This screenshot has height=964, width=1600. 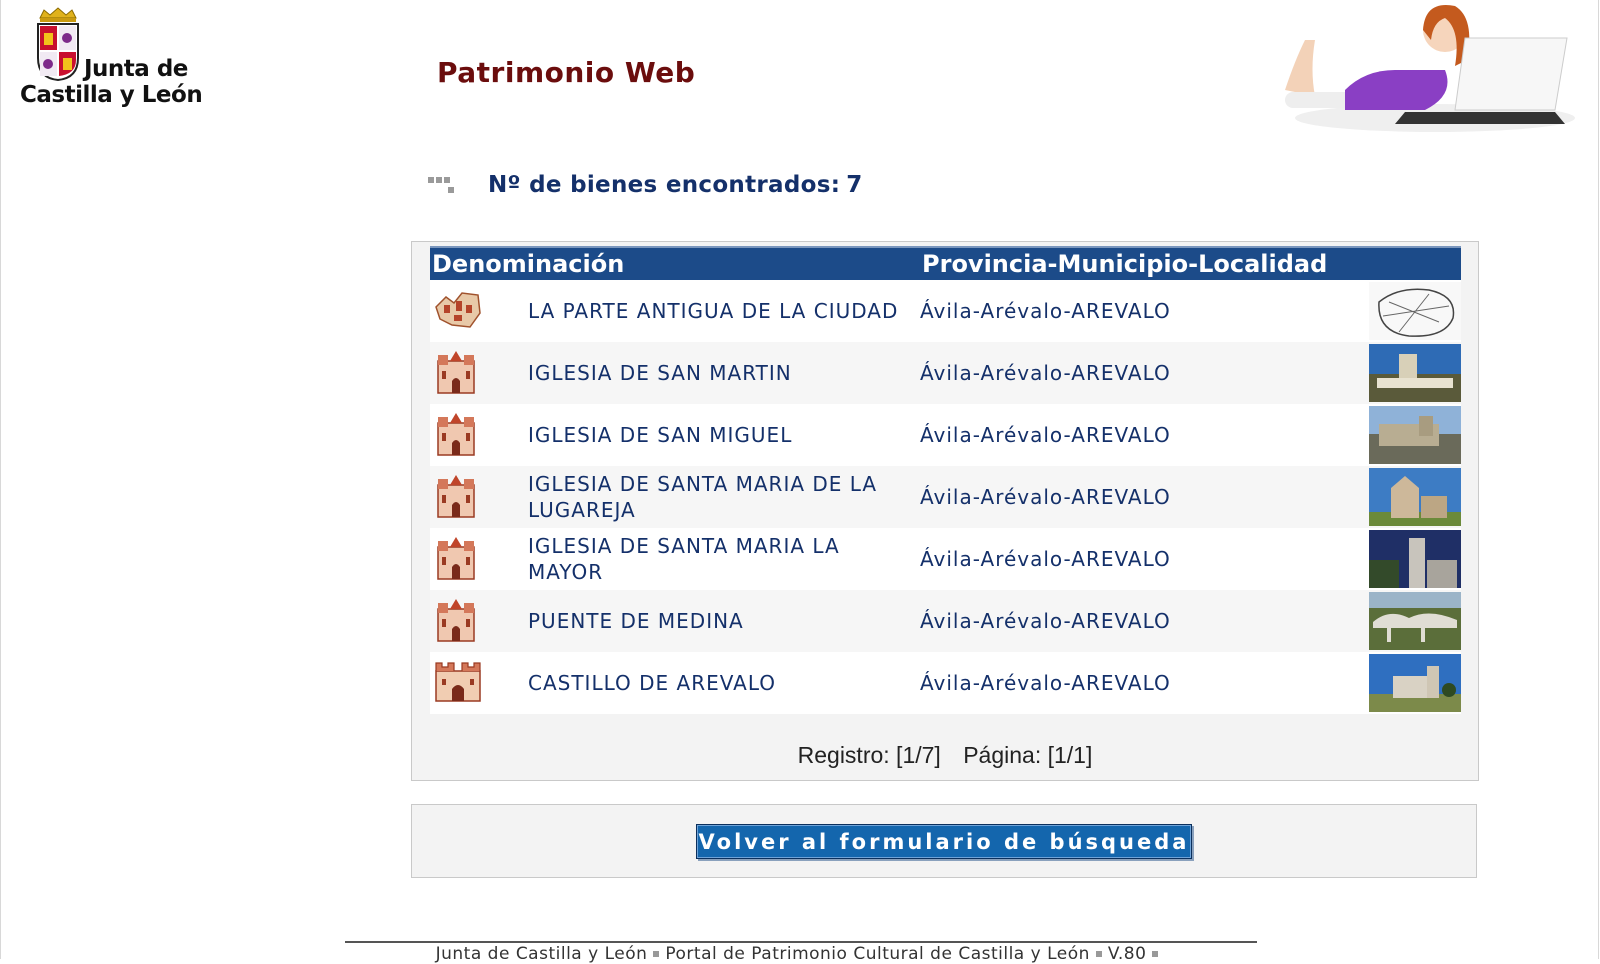 I want to click on brand-line-2: Castilla y León, so click(x=111, y=95).